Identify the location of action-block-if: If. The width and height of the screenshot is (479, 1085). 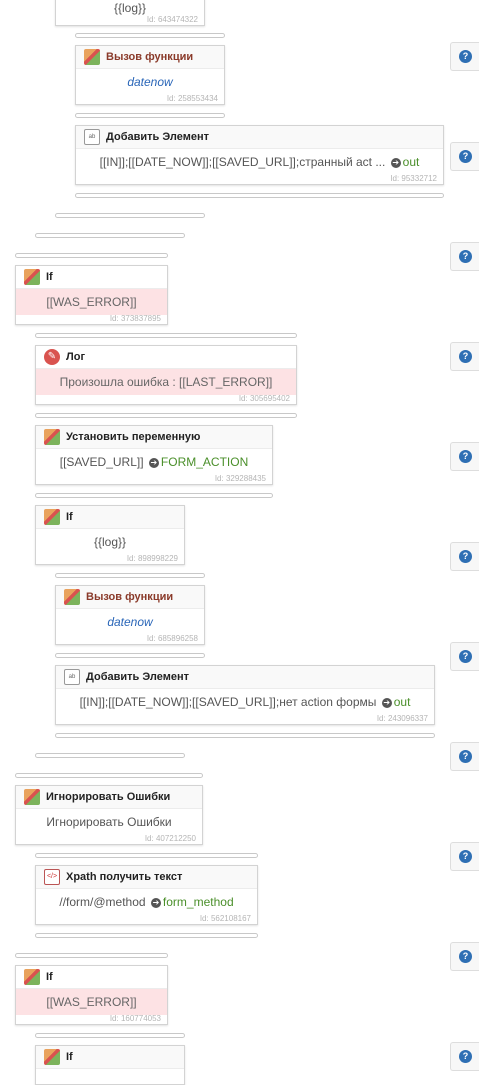
(110, 1065).